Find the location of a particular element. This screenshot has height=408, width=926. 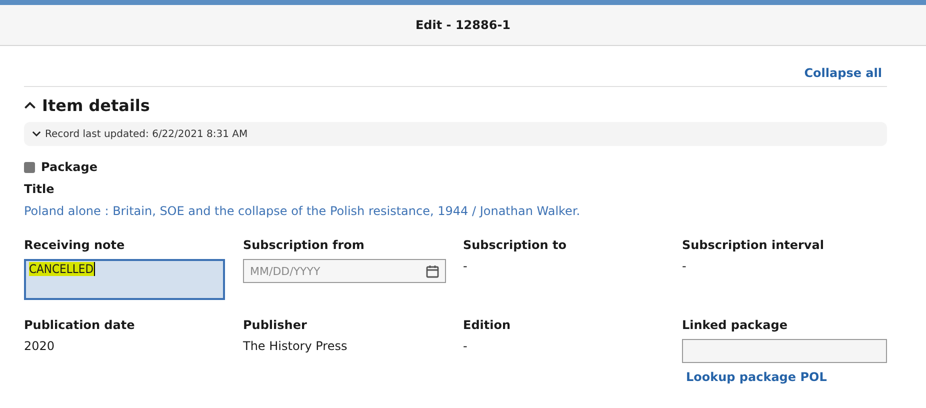

title-link: Poland alone : Britain, SOE and the collapse of the Polish resistance, 1944 / Jonathan Walker. is located at coordinates (455, 211).